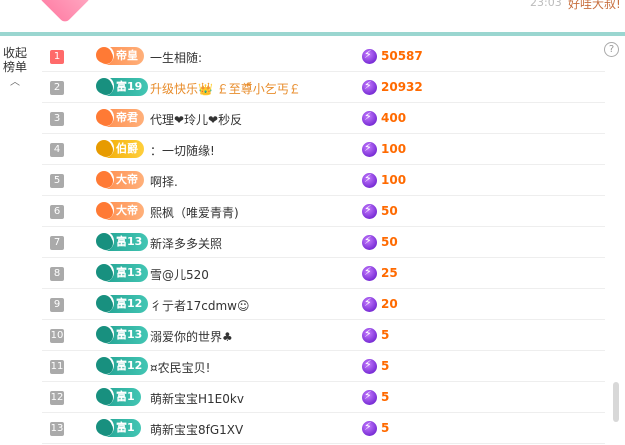 This screenshot has width=625, height=445. I want to click on rank-number: 7, so click(57, 243).